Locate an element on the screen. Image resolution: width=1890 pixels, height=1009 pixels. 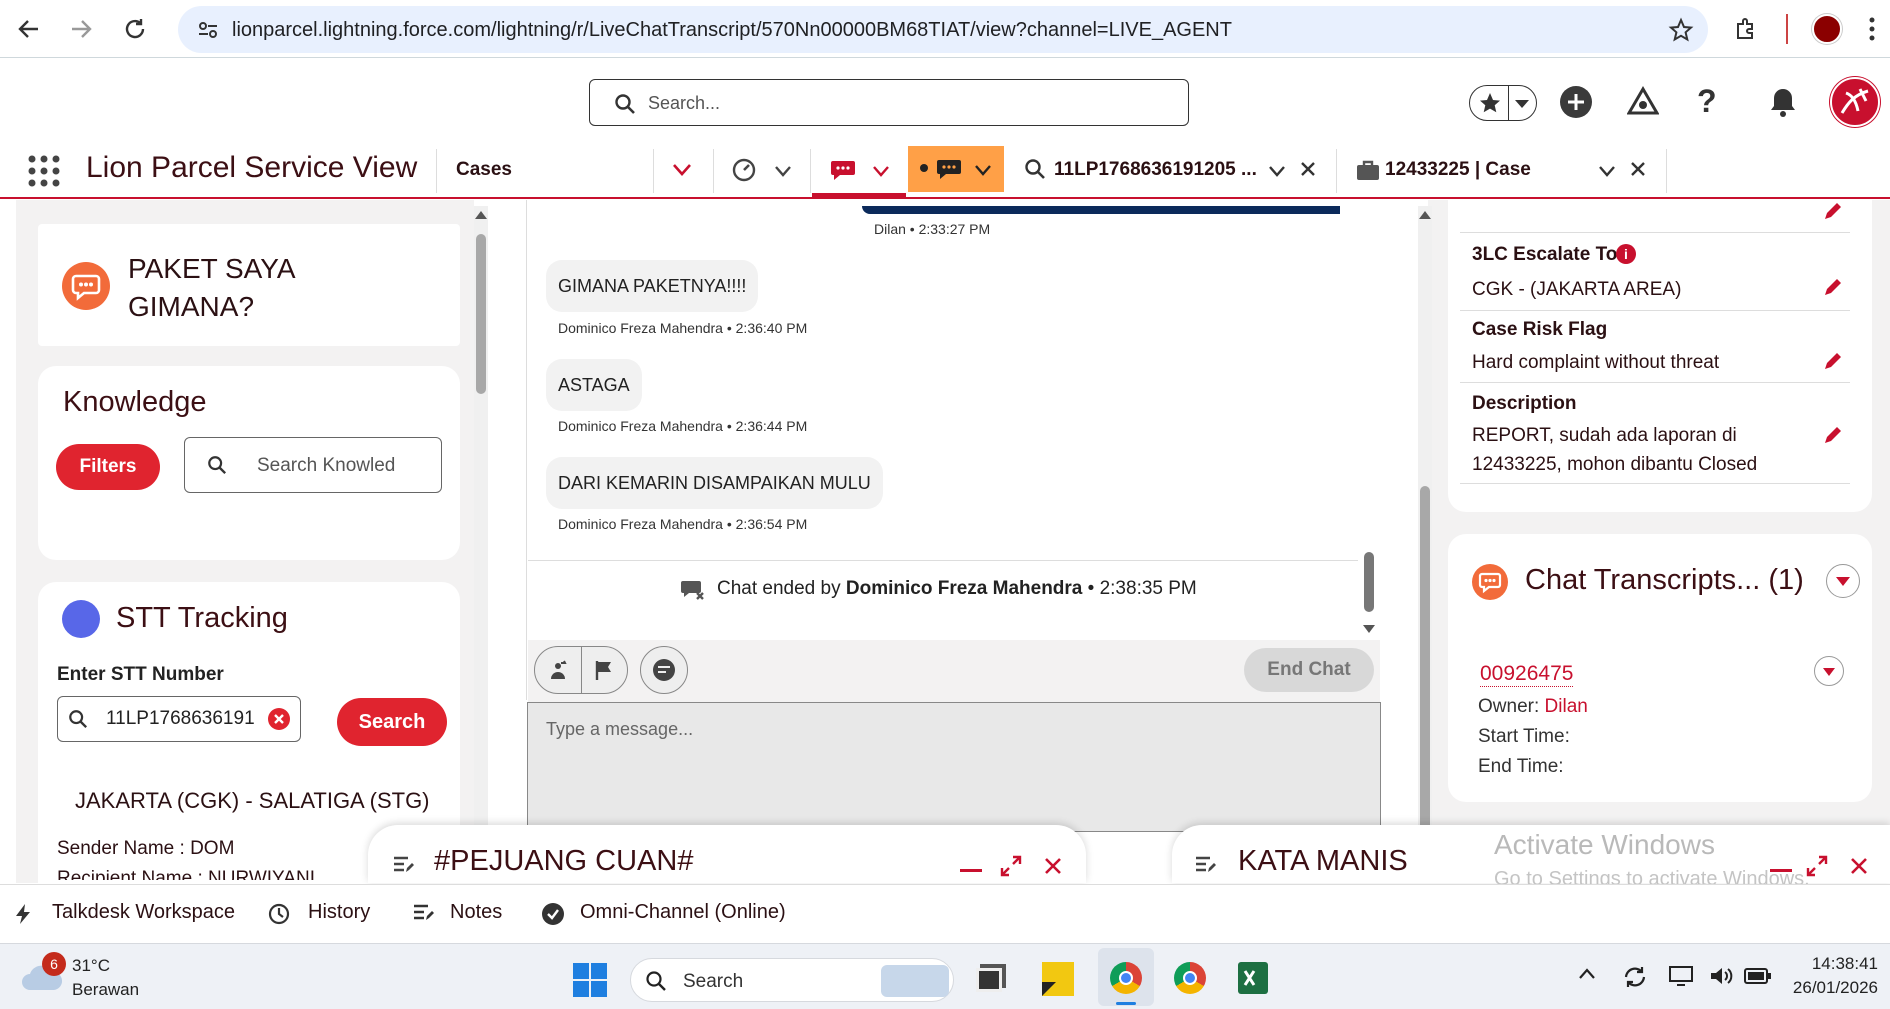
tab-case-record: 12433225 | Case is located at coordinates (1458, 170).